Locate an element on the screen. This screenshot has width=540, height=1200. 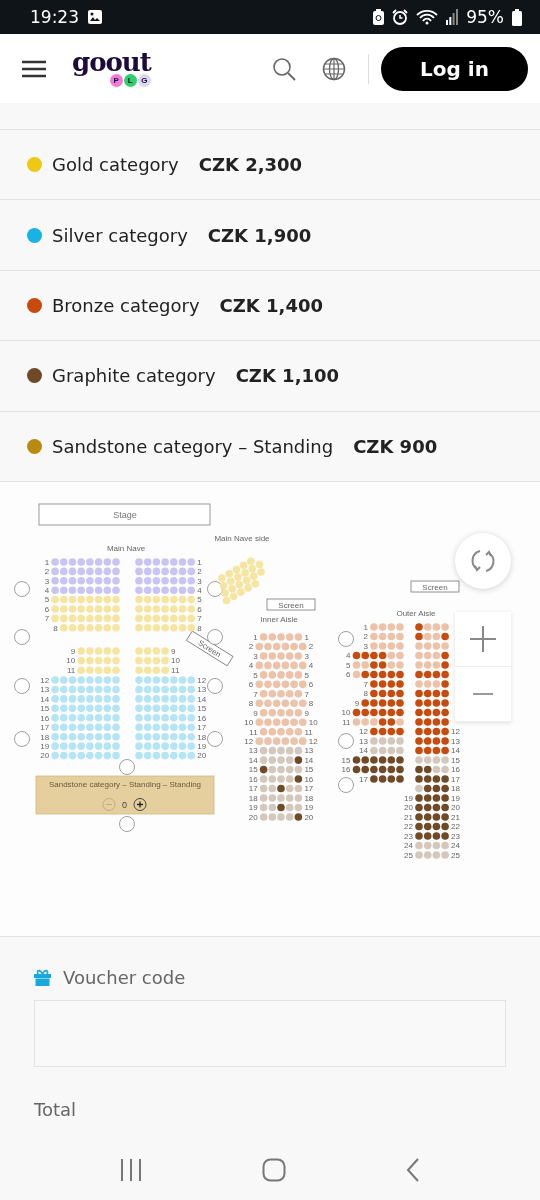
logo-badge: P is located at coordinates (116, 80).